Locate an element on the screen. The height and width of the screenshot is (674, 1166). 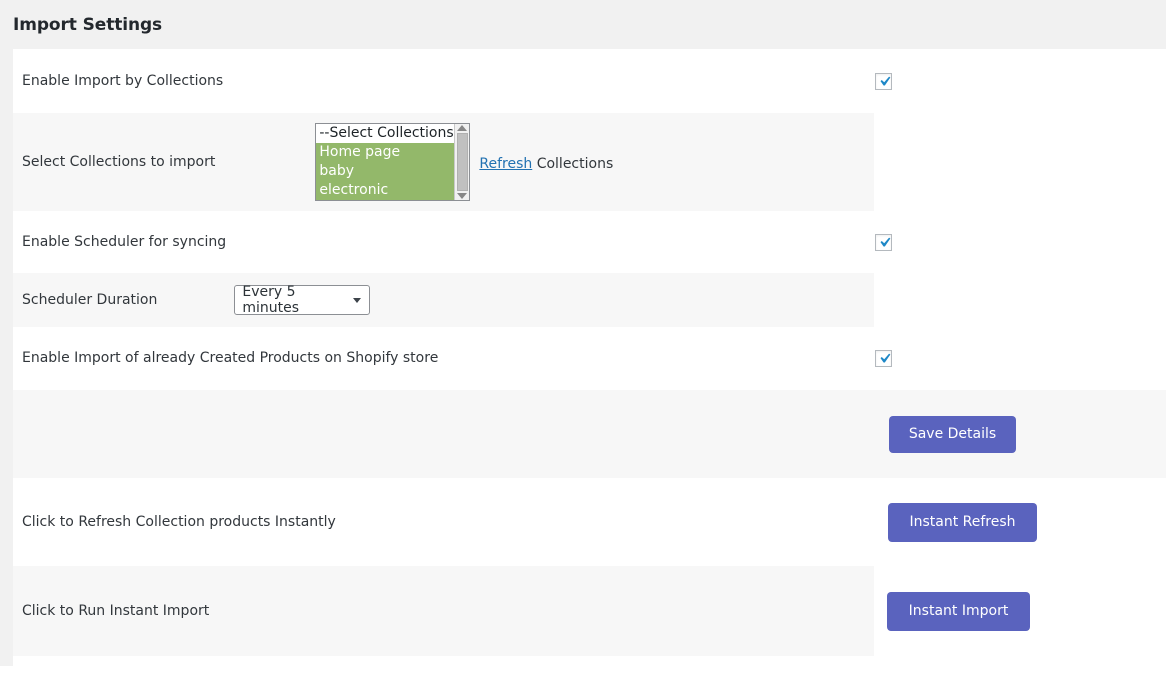
page-header: Import Settings is located at coordinates (583, 24).